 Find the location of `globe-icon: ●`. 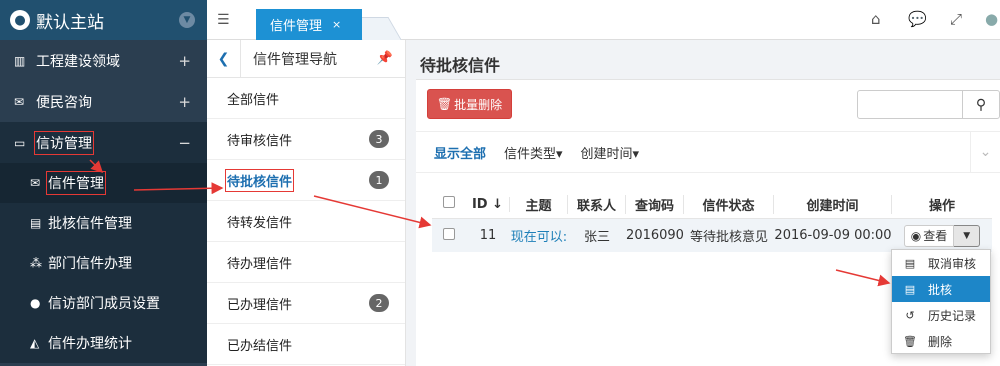

globe-icon: ● is located at coordinates (20, 20).